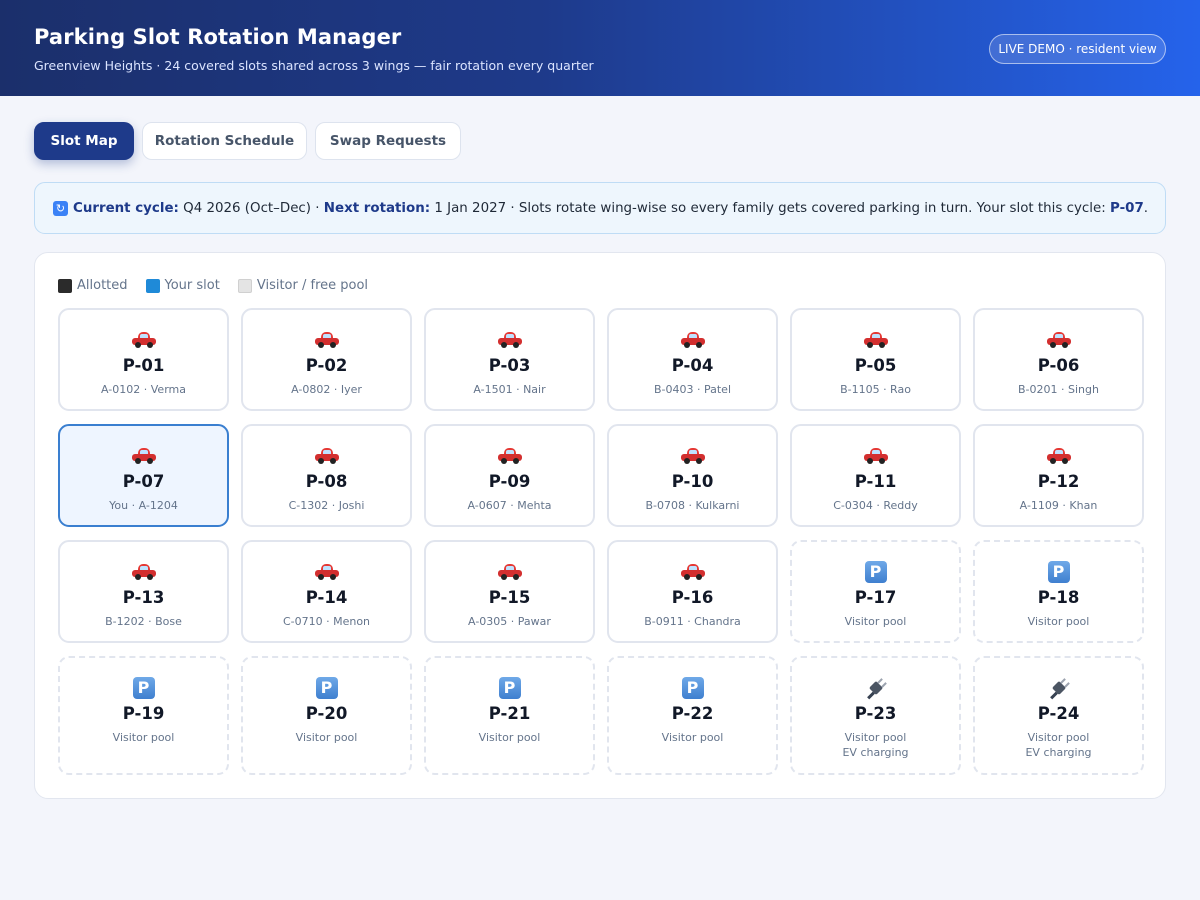 The height and width of the screenshot is (900, 1200). I want to click on slot-code: P-08, so click(326, 481).